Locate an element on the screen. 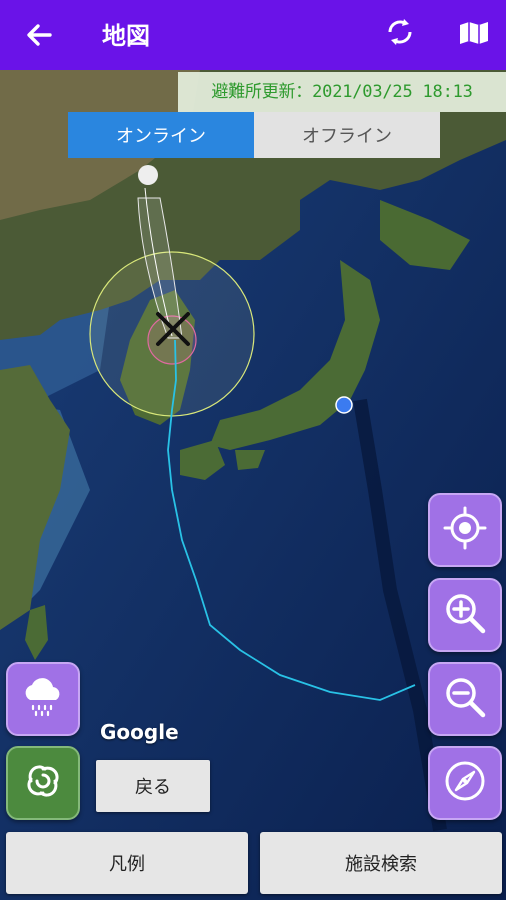 This screenshot has height=900, width=506. google-attribution: Google is located at coordinates (139, 732).